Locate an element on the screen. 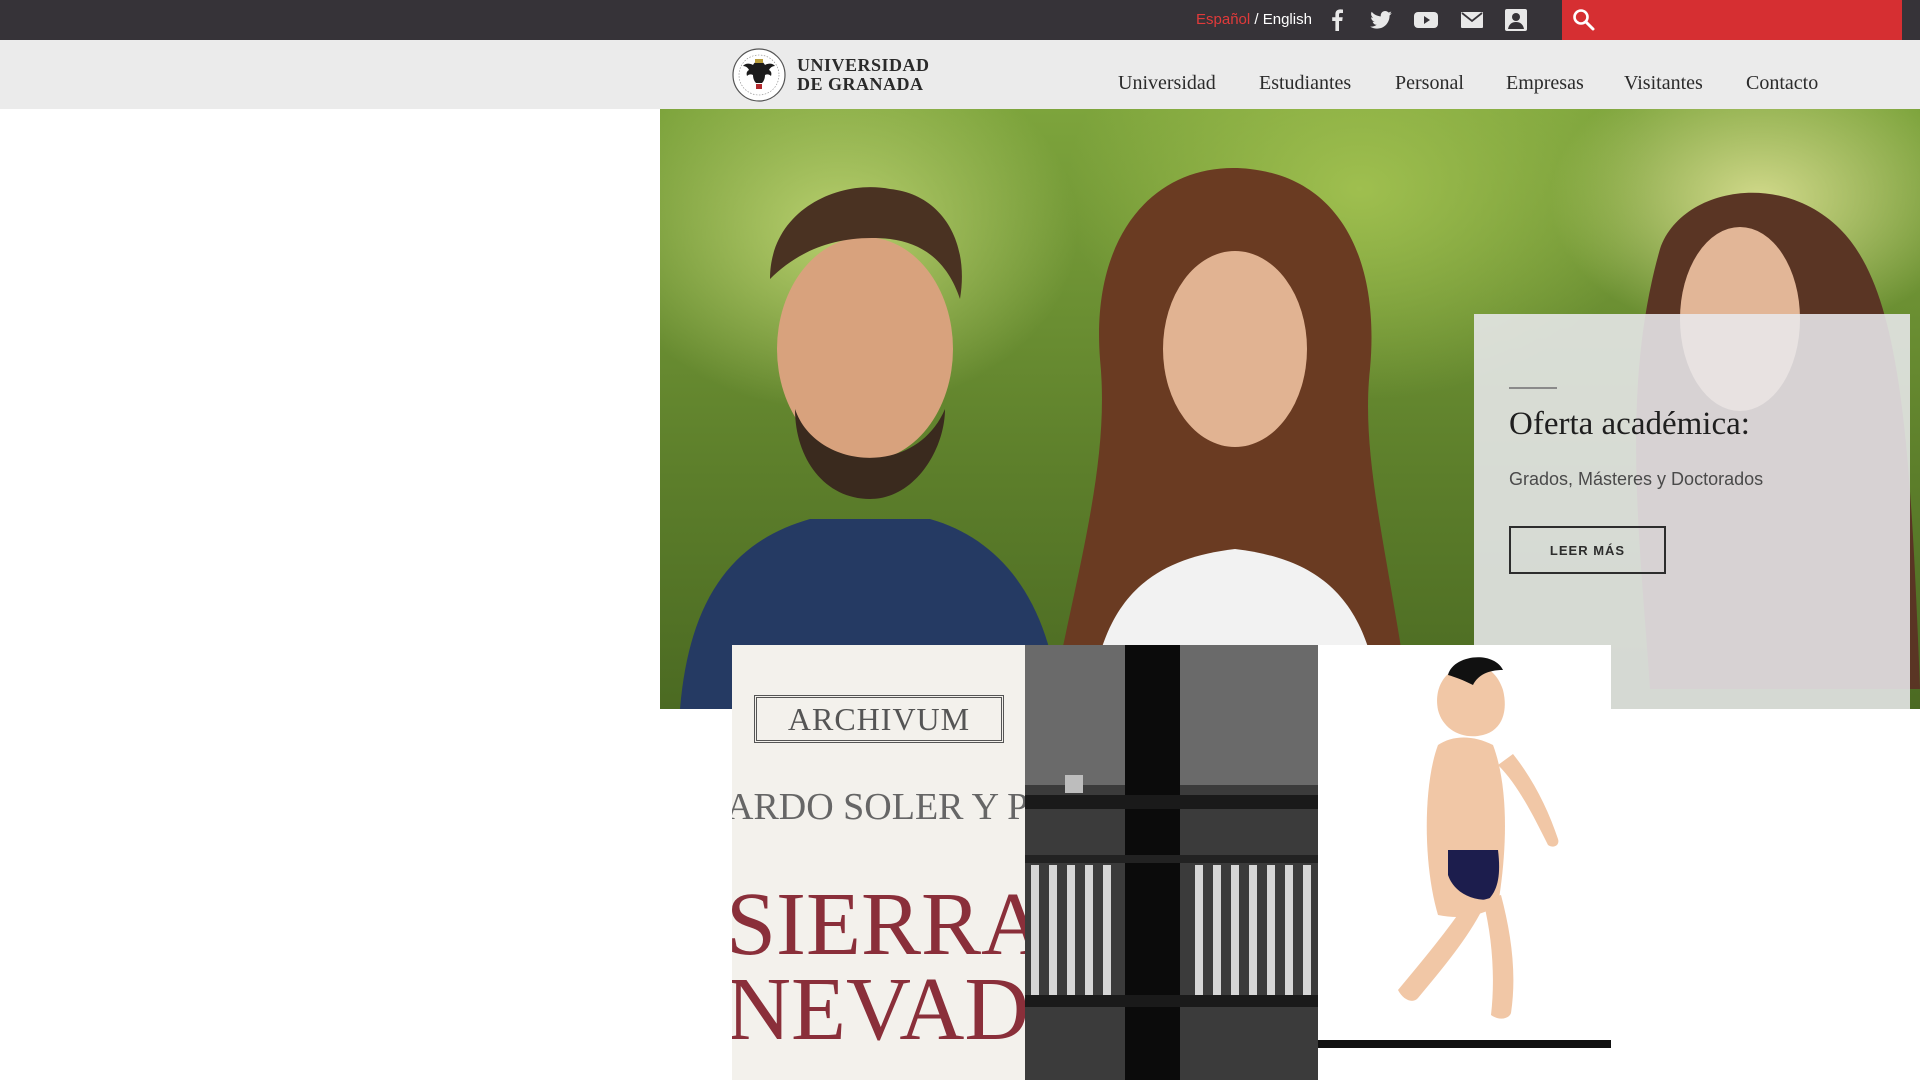 This screenshot has width=1920, height=1080. archivum-sign: ARCHIVUM is located at coordinates (879, 719).